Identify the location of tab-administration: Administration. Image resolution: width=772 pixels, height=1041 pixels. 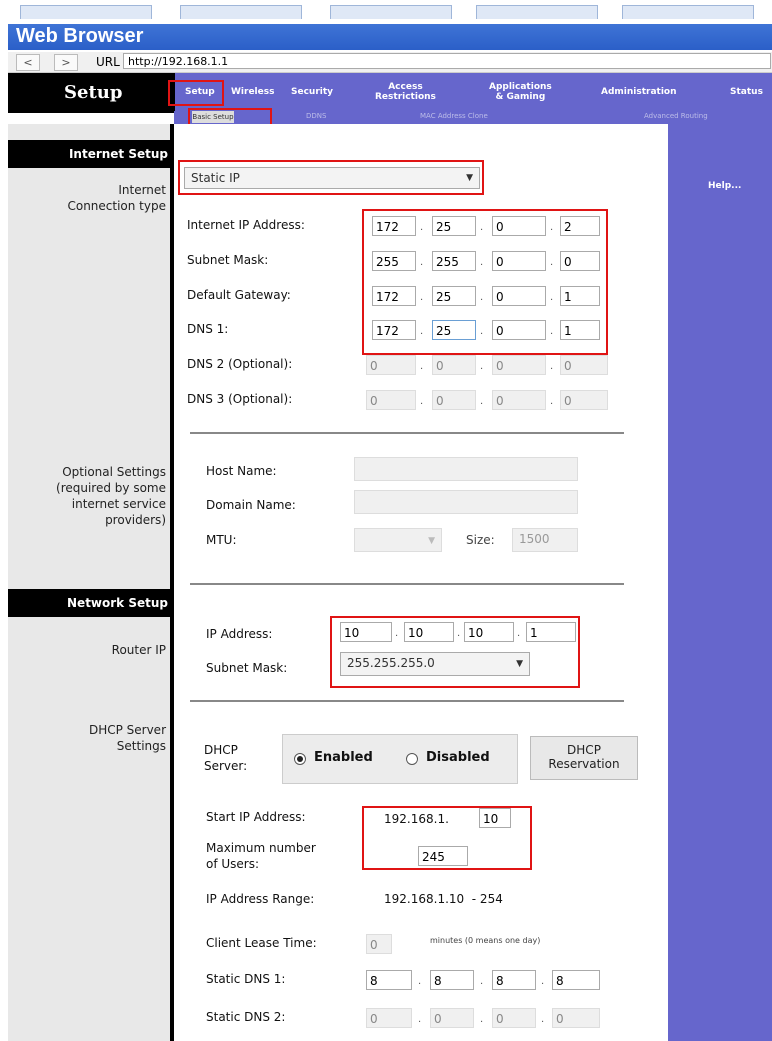
(639, 92).